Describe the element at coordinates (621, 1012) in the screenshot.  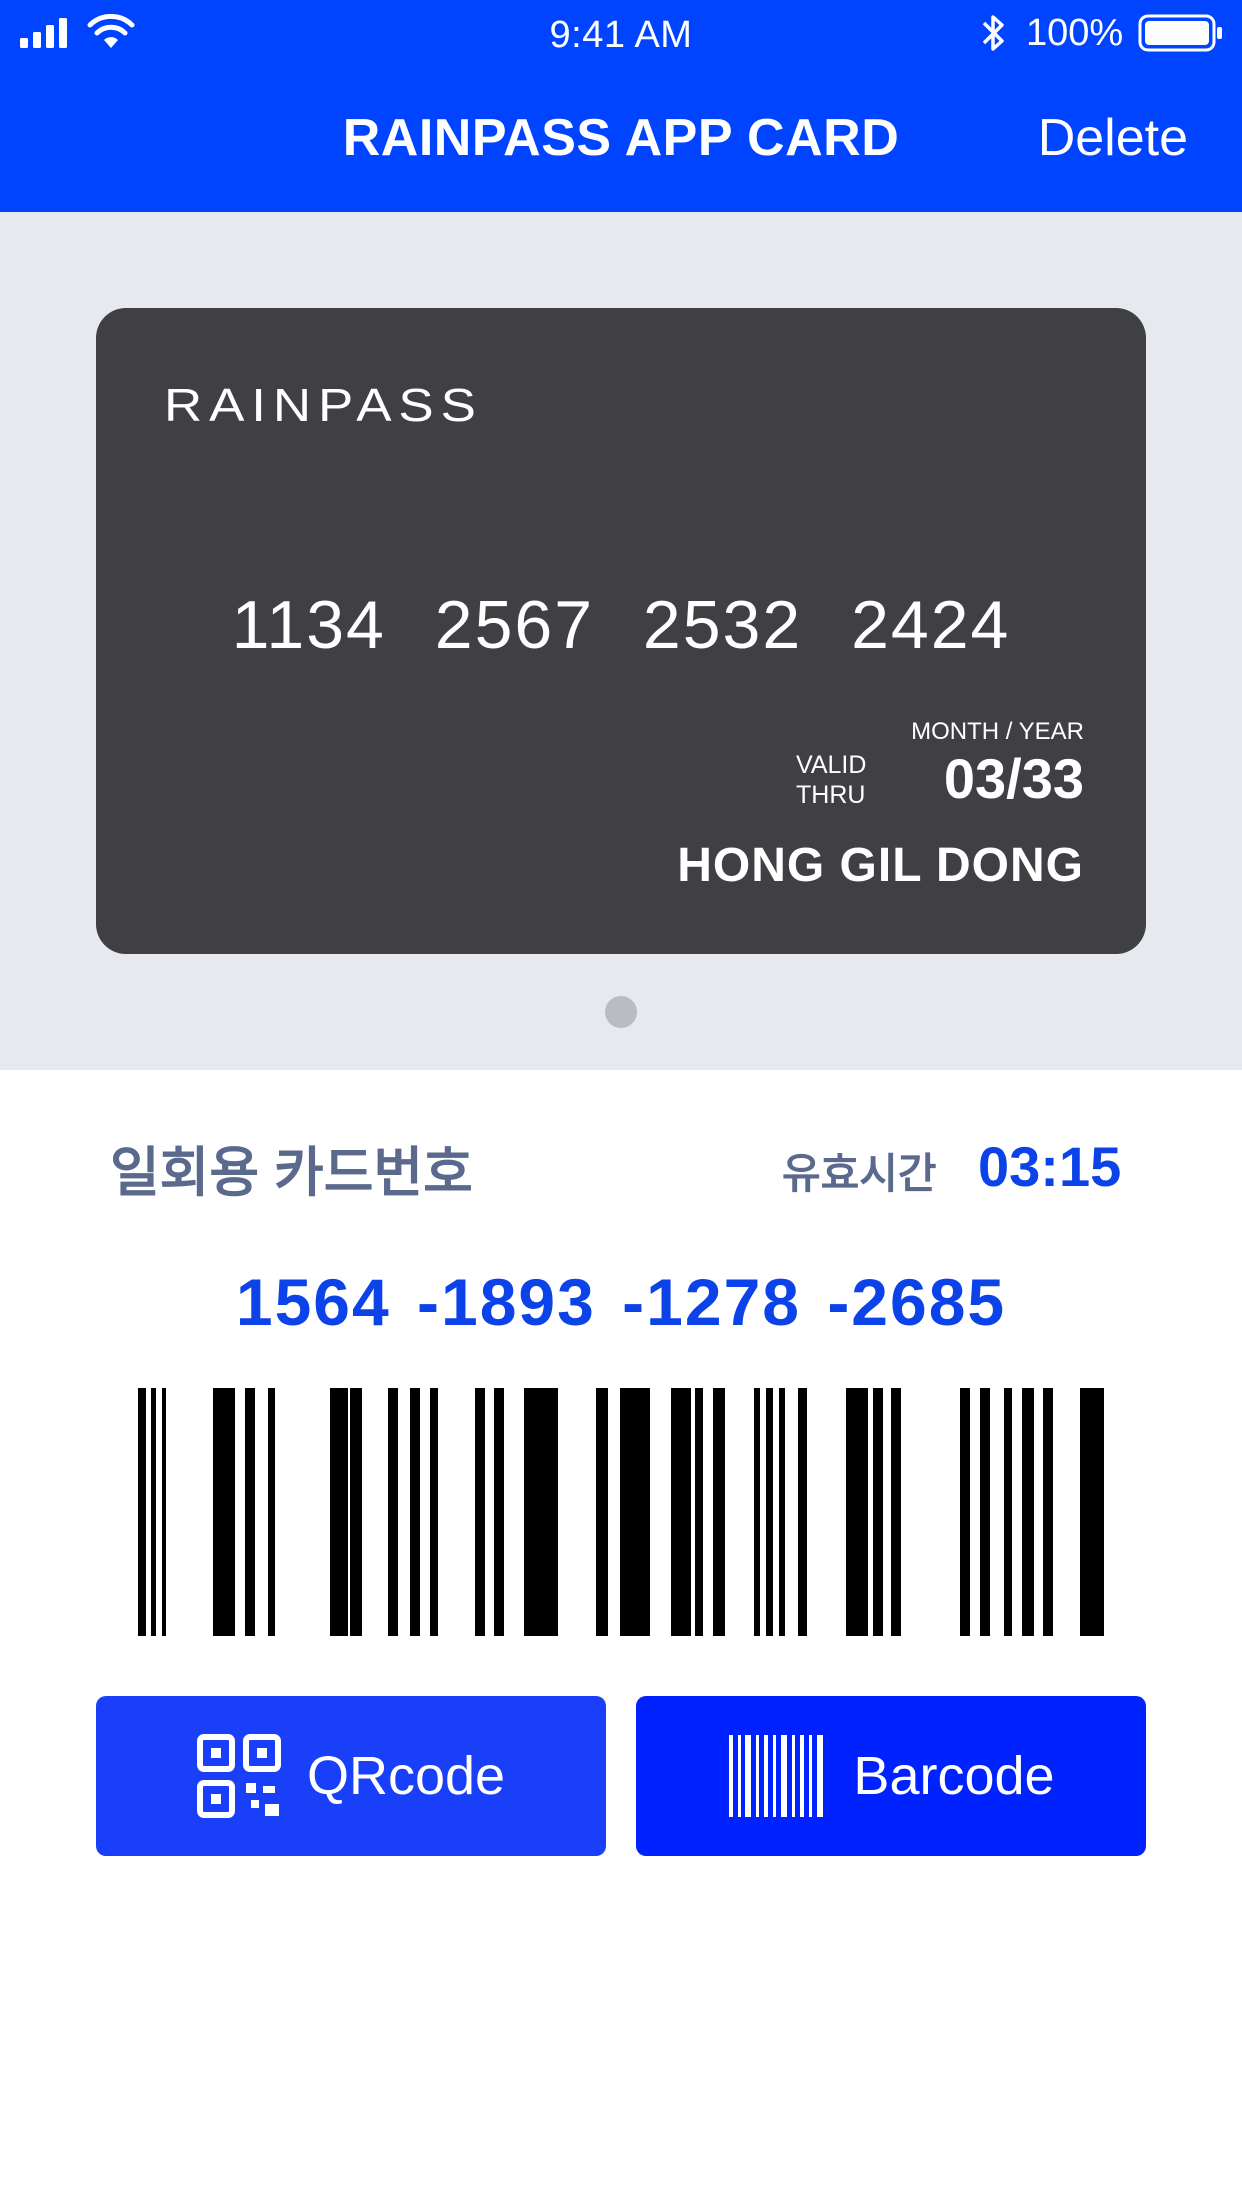
I see `page-indicator-dot` at that location.